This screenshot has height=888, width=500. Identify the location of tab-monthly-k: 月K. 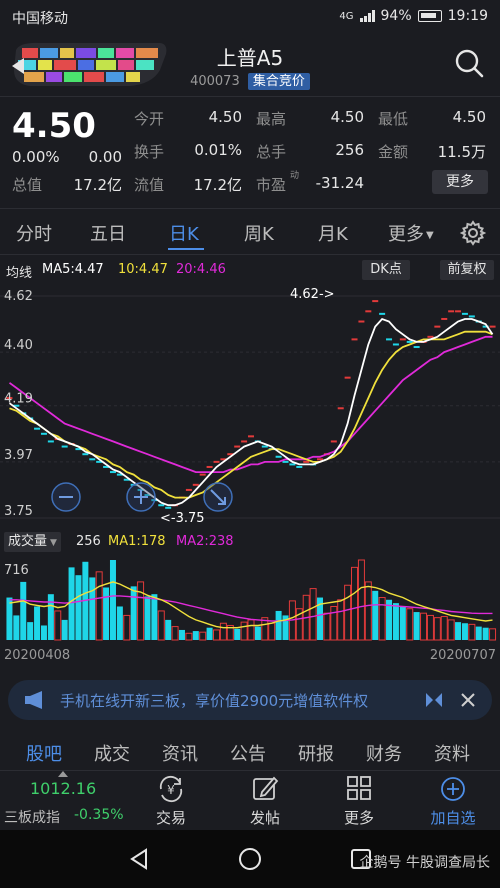
(333, 233).